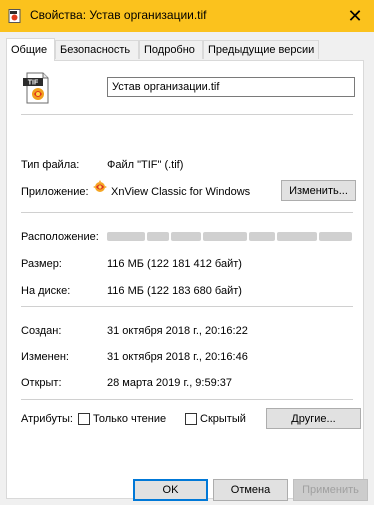 The image size is (374, 505). What do you see at coordinates (45, 357) in the screenshot?
I see `modified-label: Изменен:` at bounding box center [45, 357].